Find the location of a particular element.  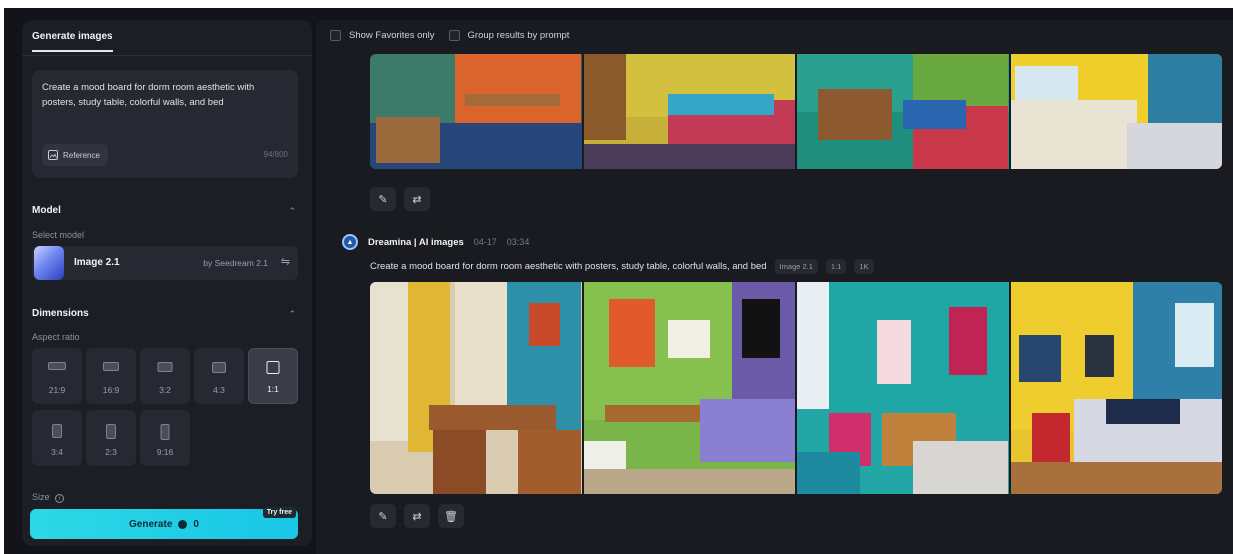

tab-generate-images: Generate images is located at coordinates (72, 41).